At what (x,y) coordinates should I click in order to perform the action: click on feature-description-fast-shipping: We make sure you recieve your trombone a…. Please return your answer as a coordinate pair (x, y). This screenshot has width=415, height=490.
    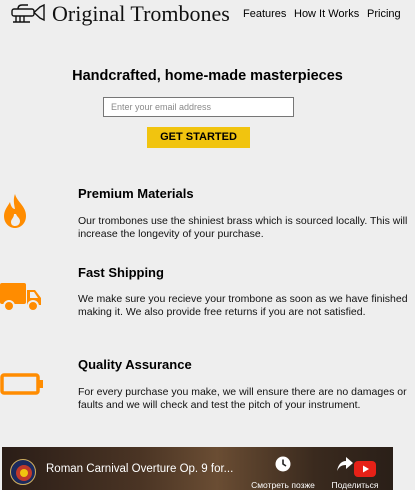
    Looking at the image, I should click on (243, 305).